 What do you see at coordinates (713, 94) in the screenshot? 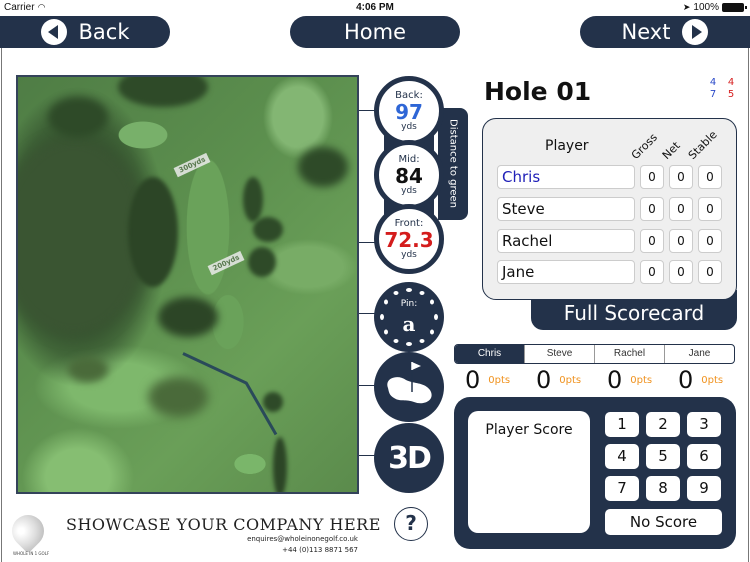
I see `hole-stat: 7` at bounding box center [713, 94].